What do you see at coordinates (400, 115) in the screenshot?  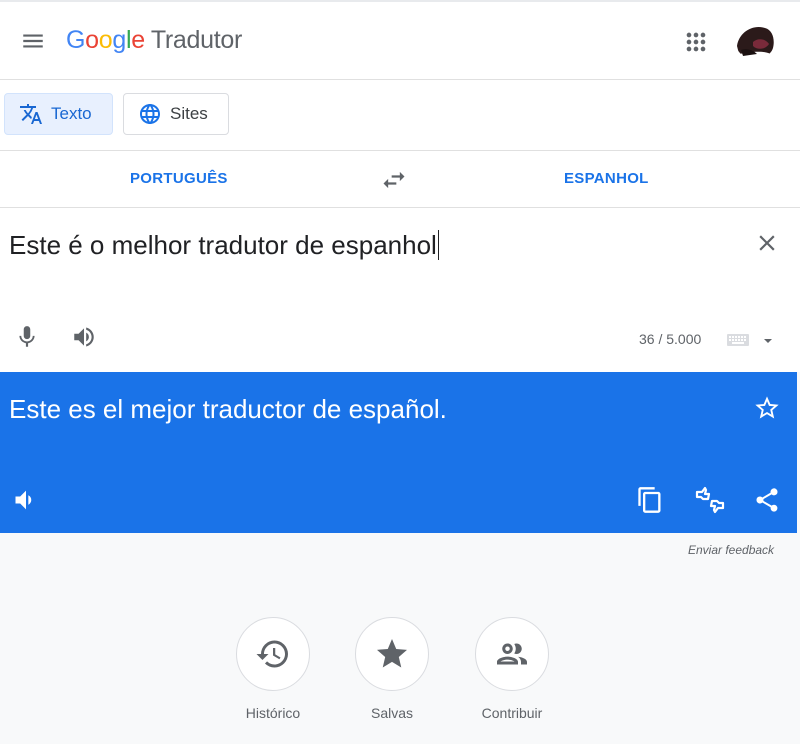 I see `mode-bar: Texto Sites` at bounding box center [400, 115].